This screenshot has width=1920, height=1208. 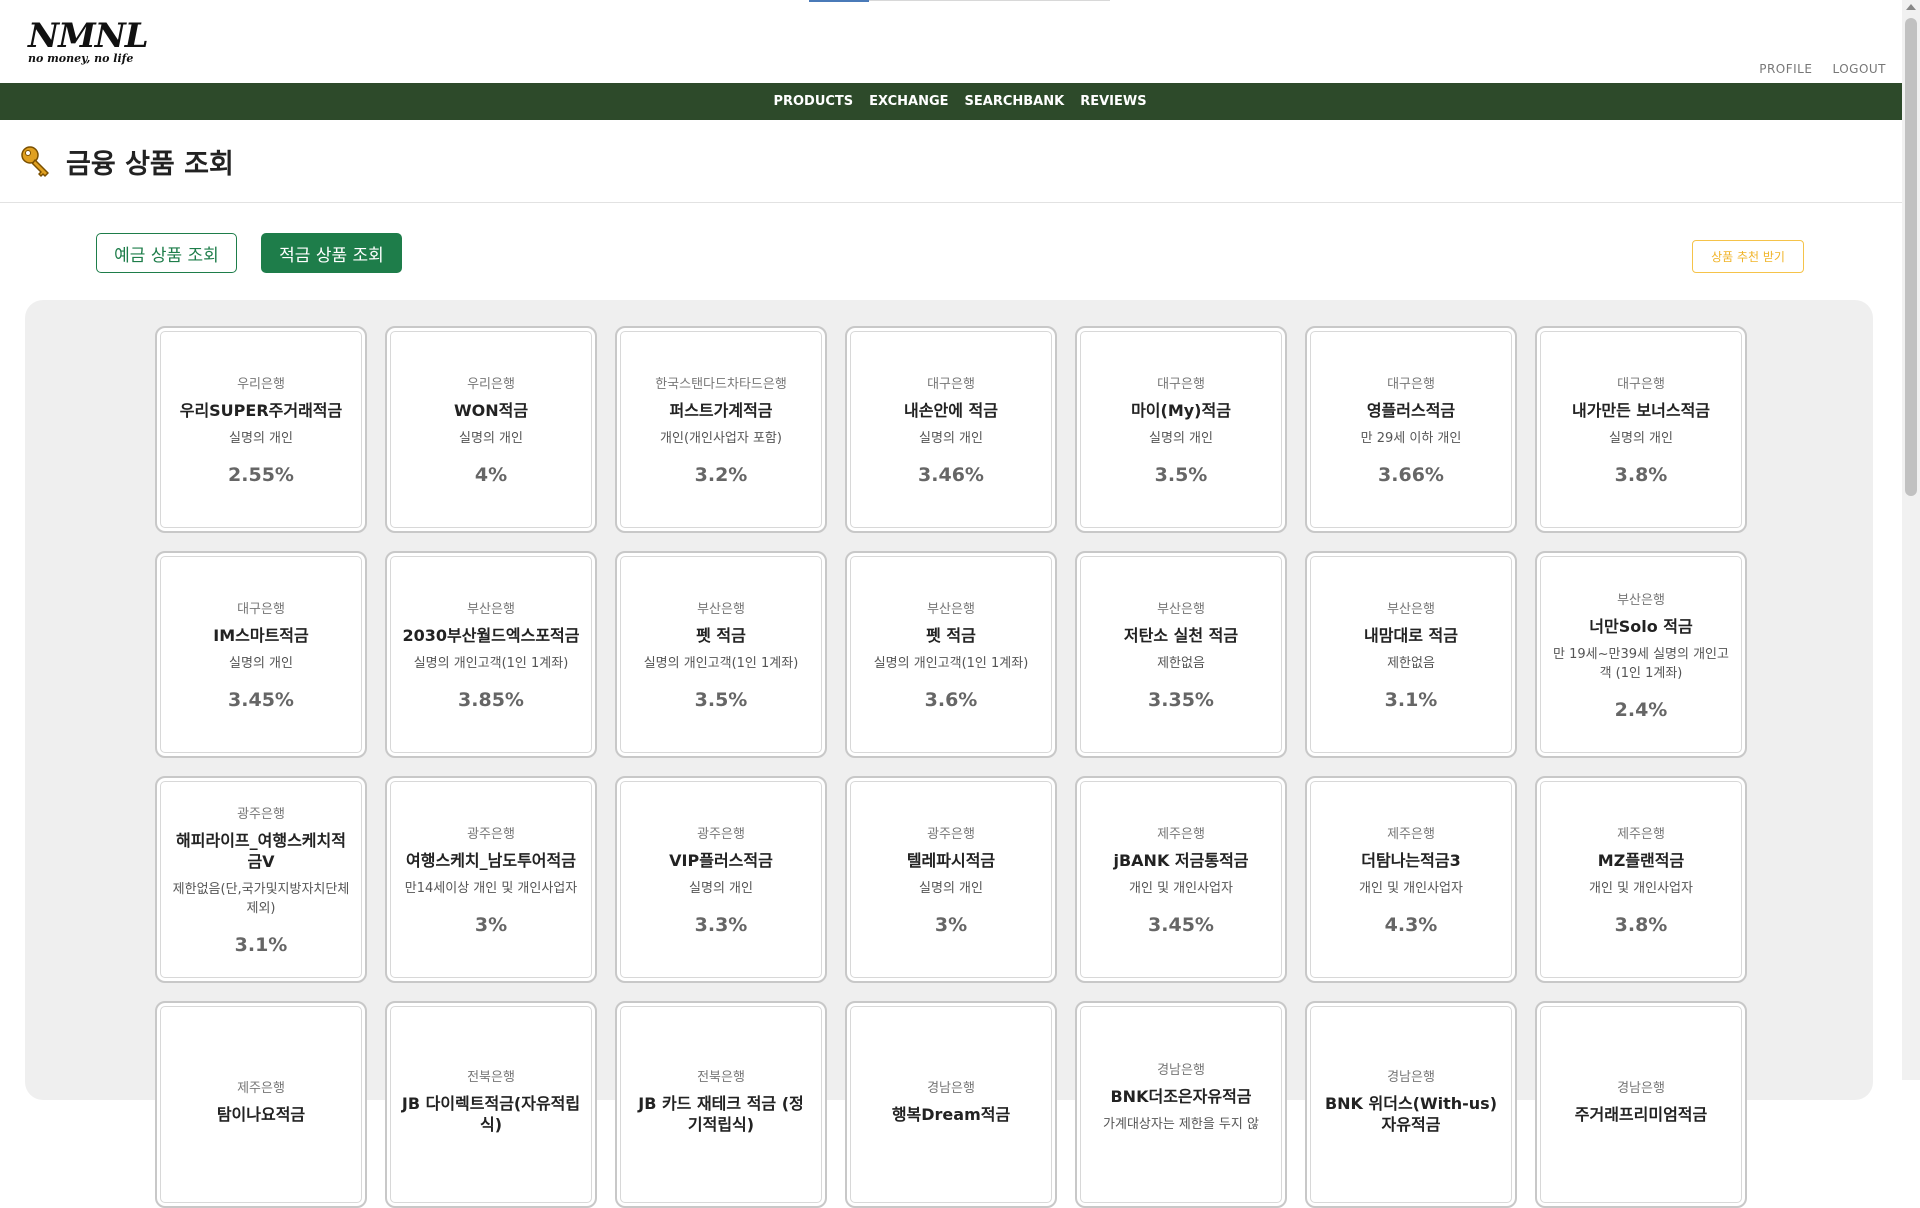 I want to click on product-rate: 3.45%, so click(x=1181, y=925).